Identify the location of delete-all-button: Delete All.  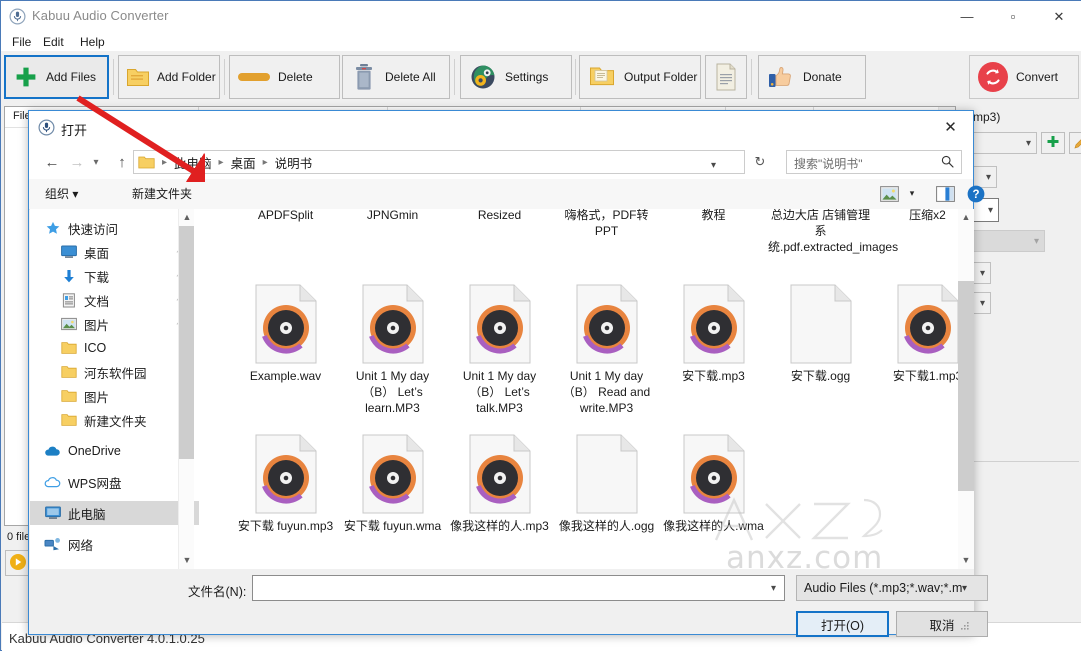
(396, 77).